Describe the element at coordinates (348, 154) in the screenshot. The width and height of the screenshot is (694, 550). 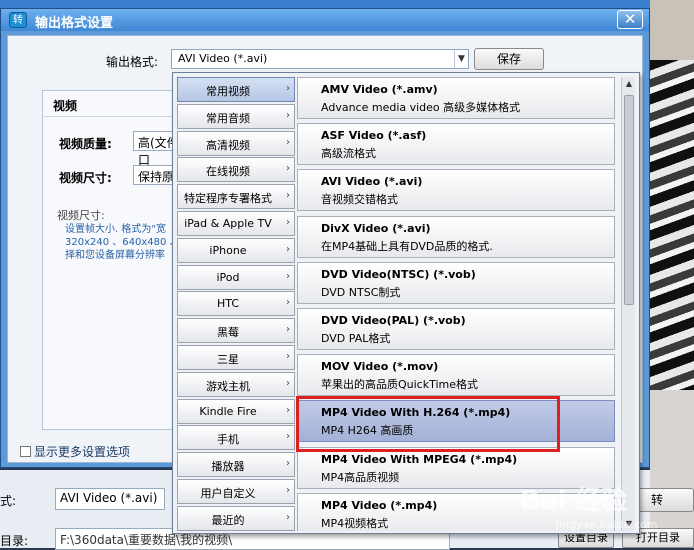
I see `format-item-description: 高级流格式` at that location.